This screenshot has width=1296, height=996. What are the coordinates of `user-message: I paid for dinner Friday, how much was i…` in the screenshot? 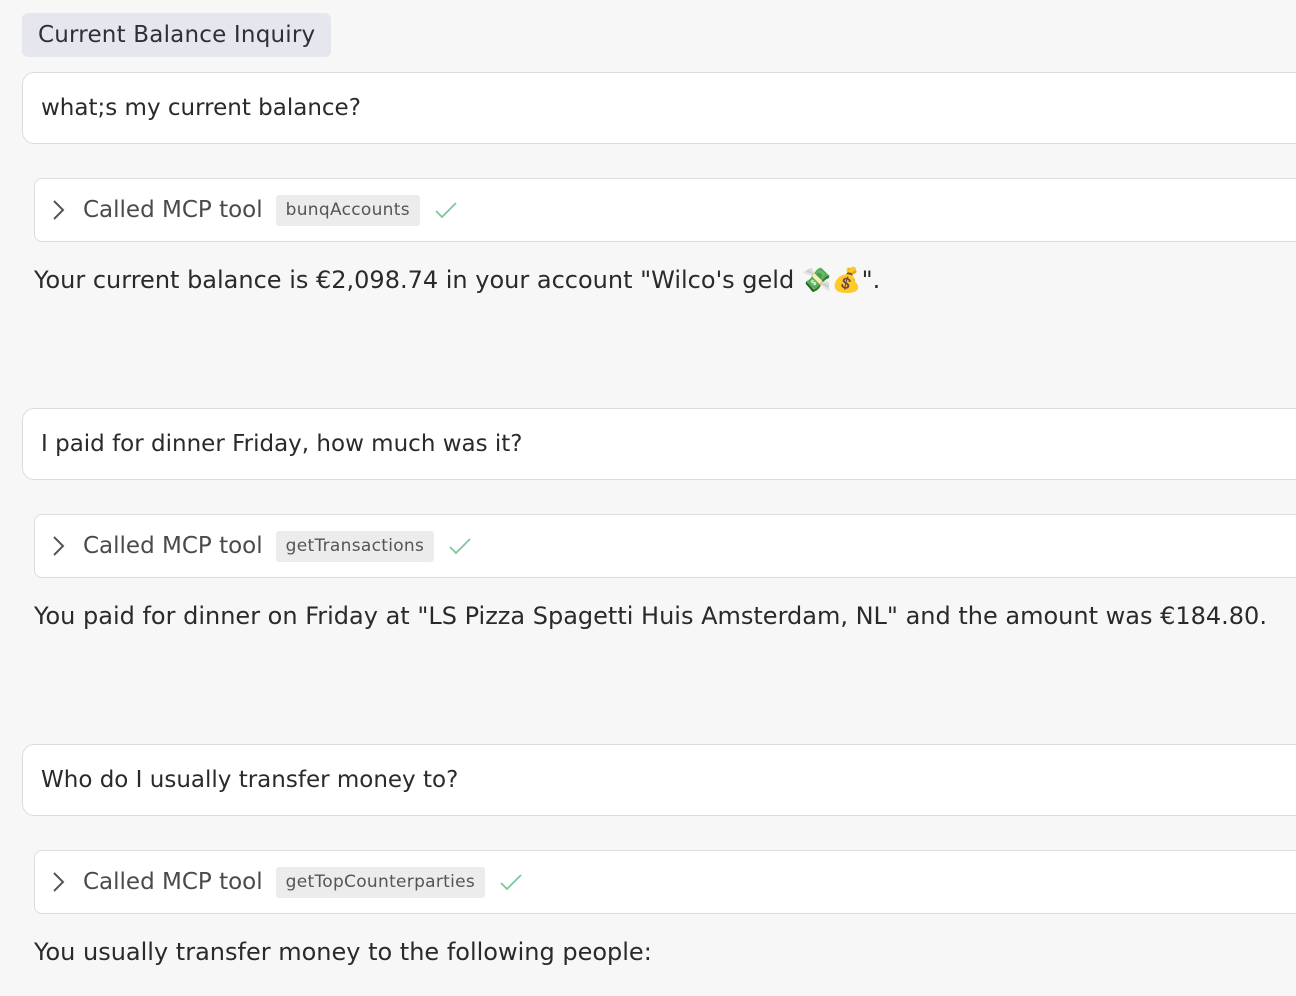 It's located at (659, 444).